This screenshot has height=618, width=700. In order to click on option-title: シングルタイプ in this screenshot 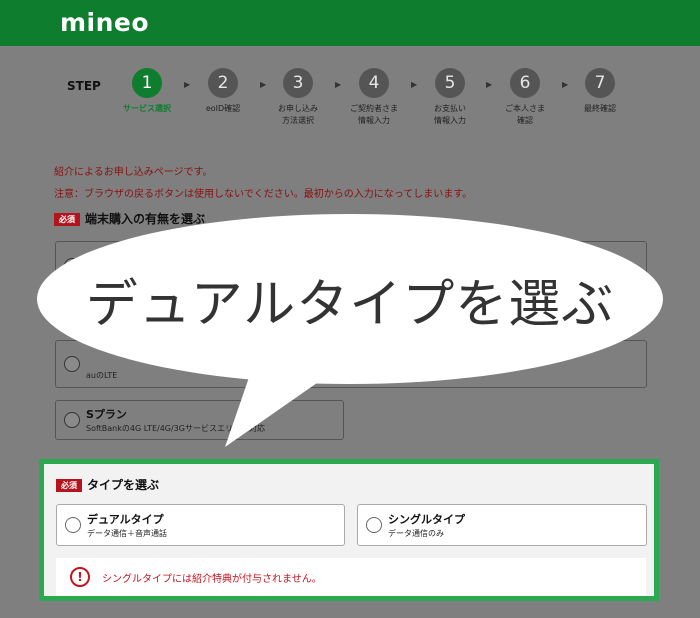, I will do `click(426, 519)`.